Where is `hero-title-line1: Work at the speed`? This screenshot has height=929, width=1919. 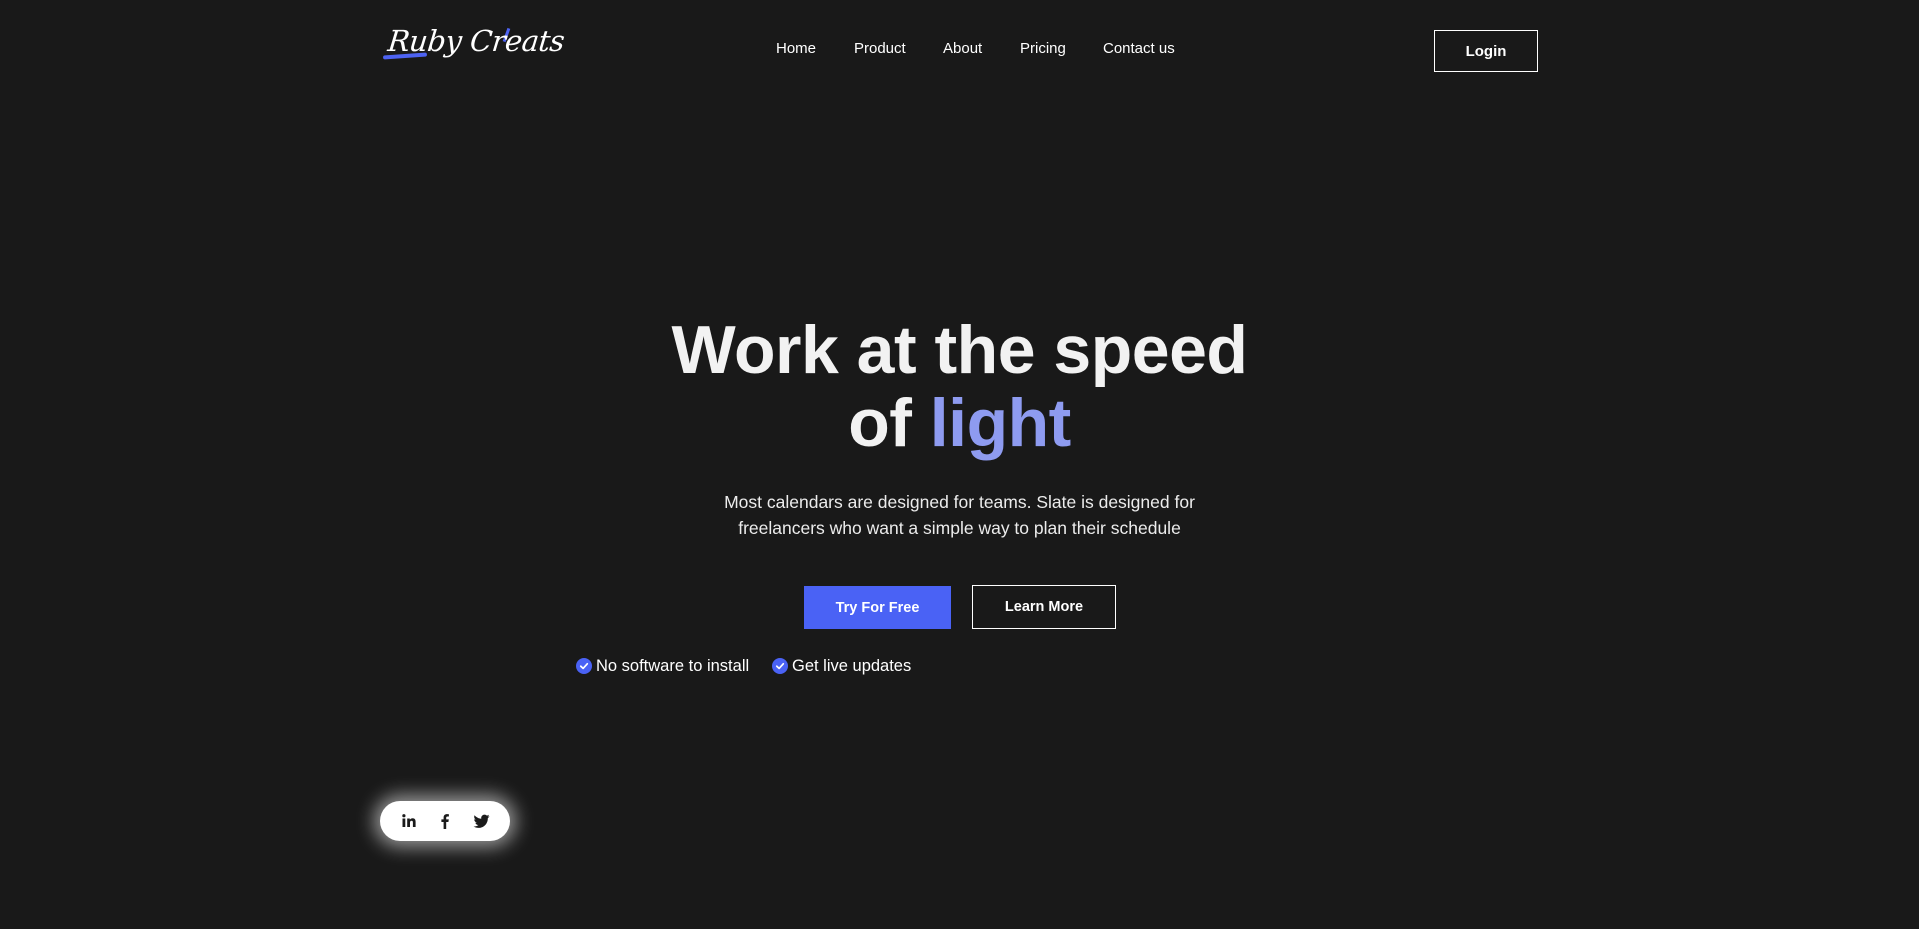 hero-title-line1: Work at the speed is located at coordinates (959, 350).